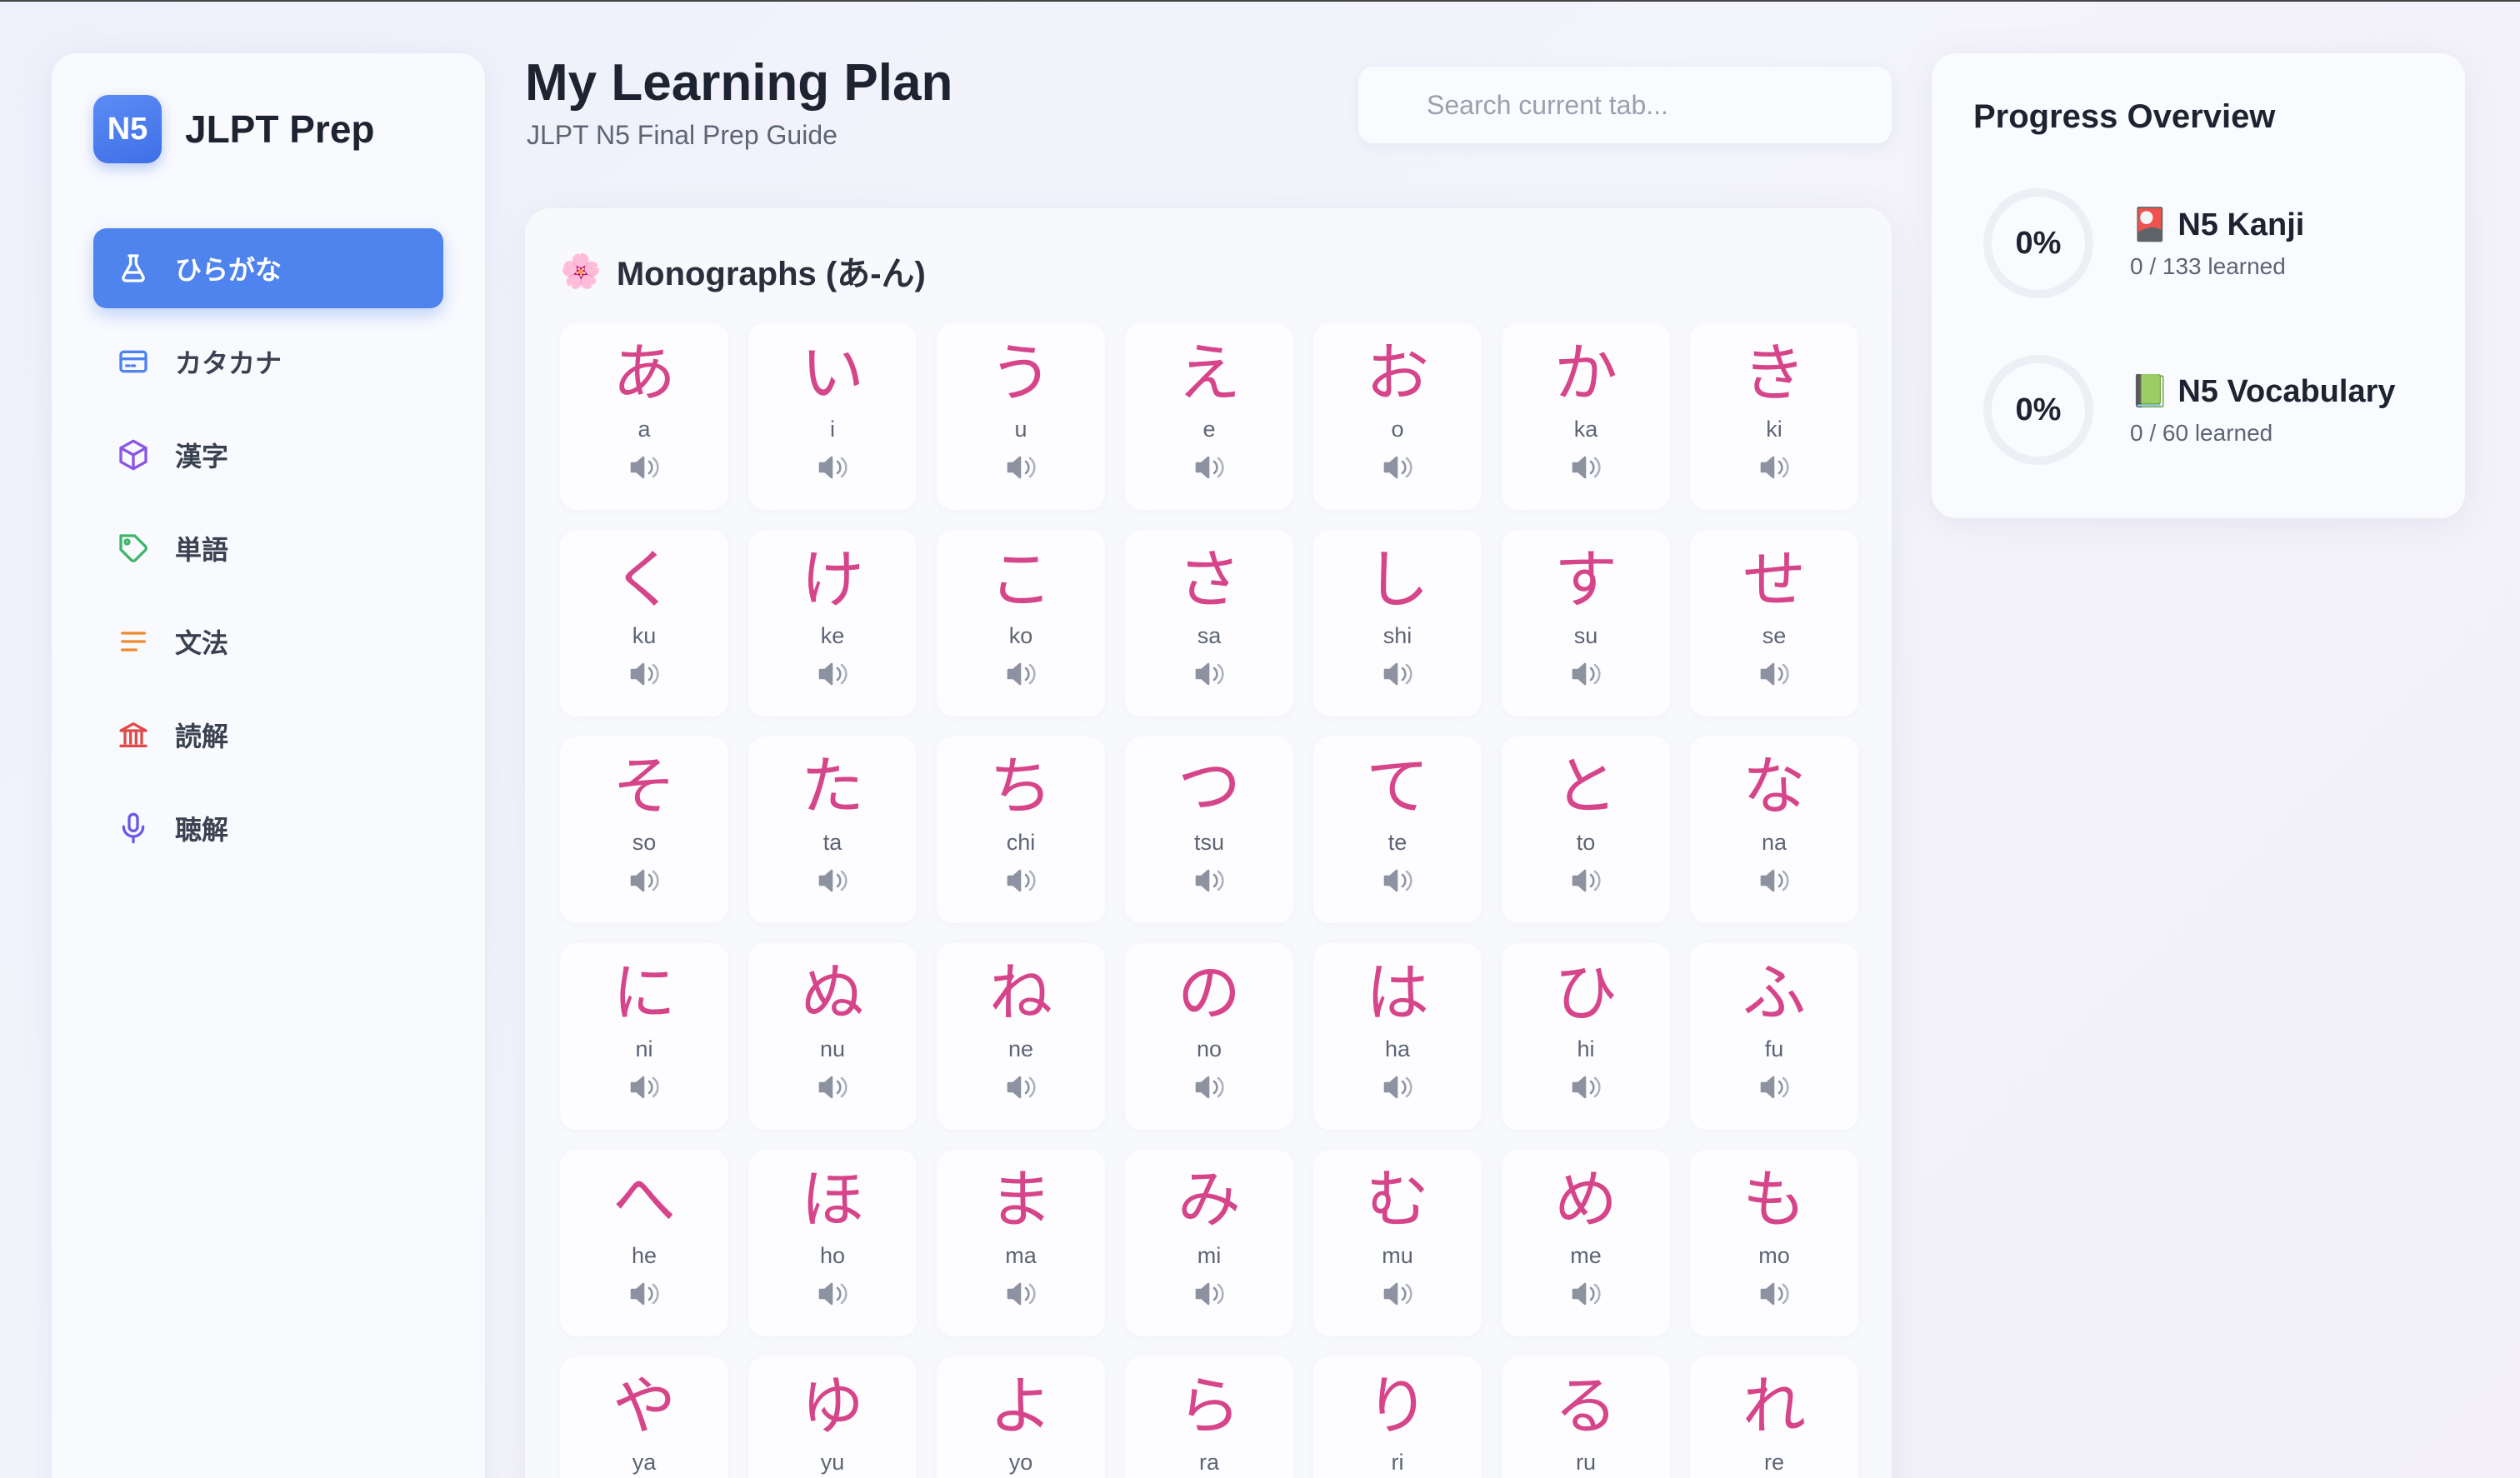  Describe the element at coordinates (1209, 1036) in the screenshot. I see `kana-card: の no` at that location.